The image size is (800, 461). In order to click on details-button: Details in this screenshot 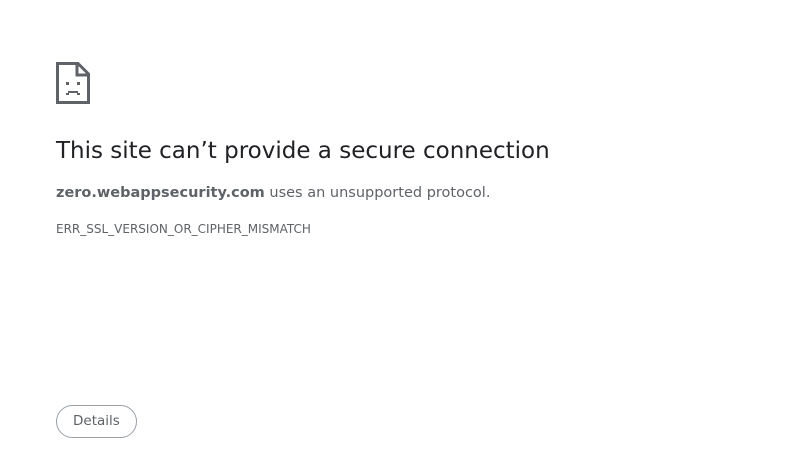, I will do `click(96, 421)`.